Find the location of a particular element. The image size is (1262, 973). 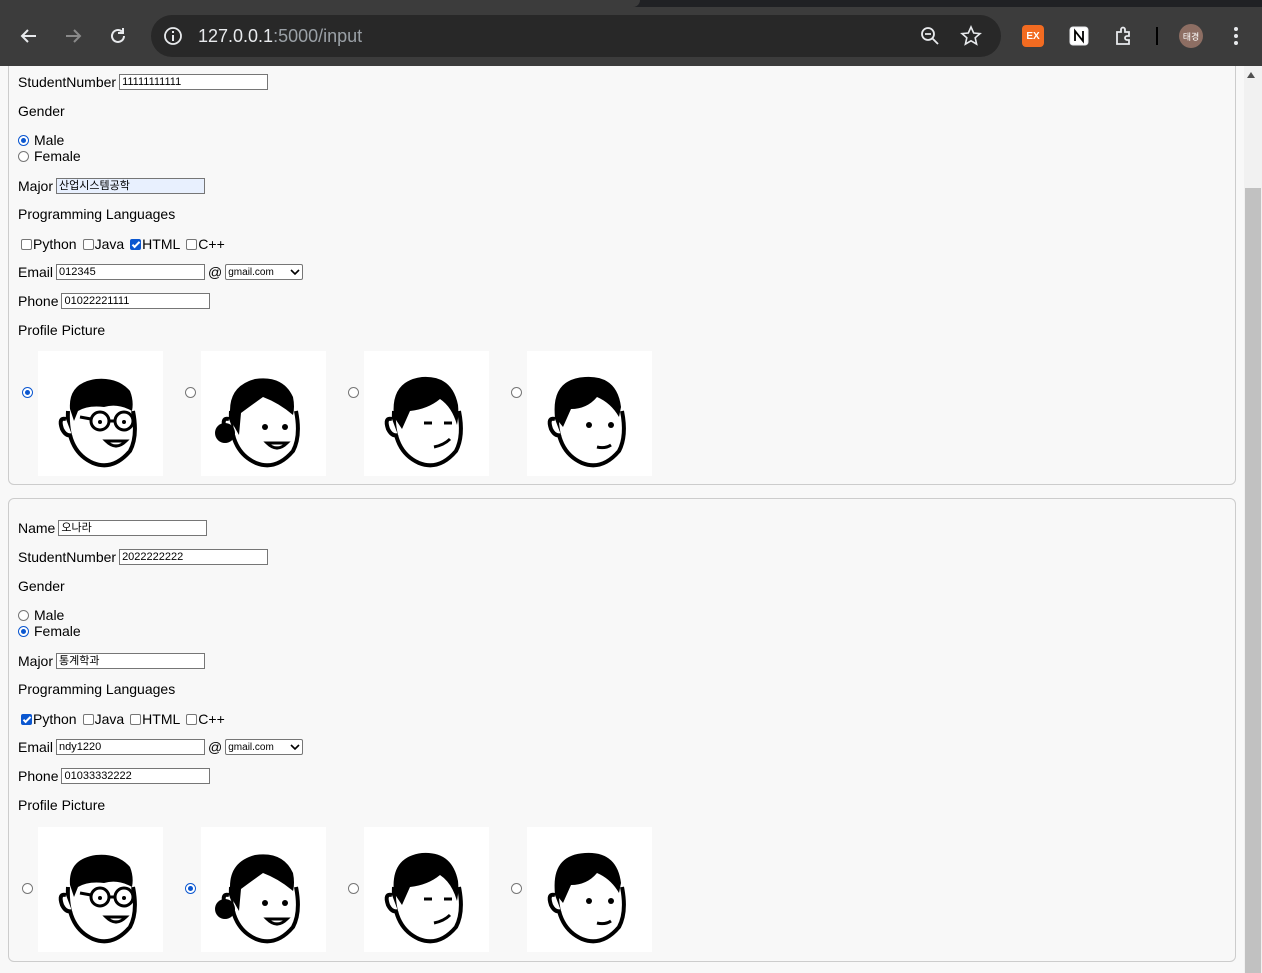

forward-arrow-icon is located at coordinates (74, 36).